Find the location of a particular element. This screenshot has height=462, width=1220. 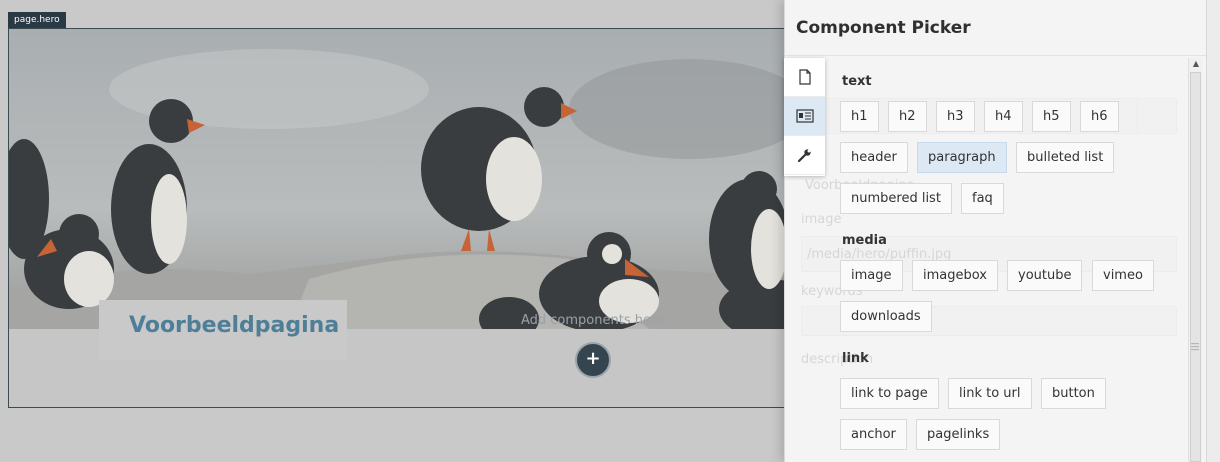

component-numbered-list-button: numbered list is located at coordinates (896, 198).